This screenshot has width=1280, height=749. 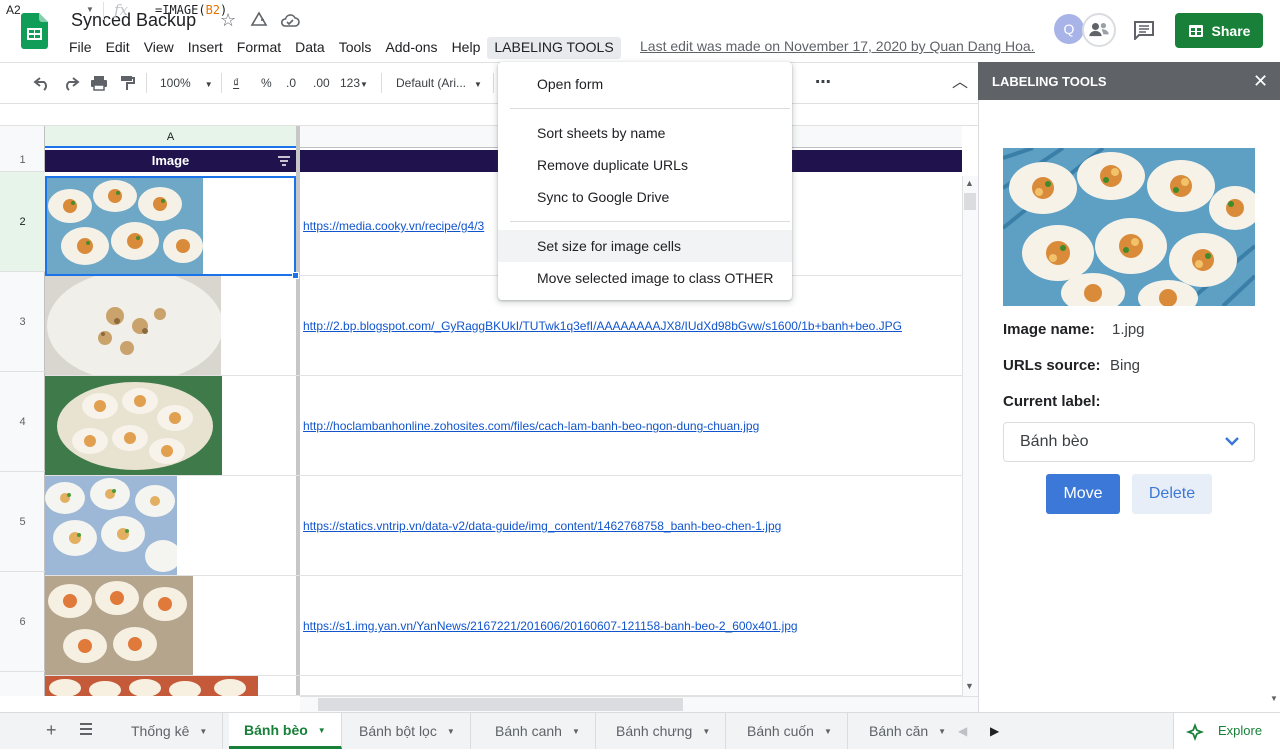 I want to click on menu-set-image-size: Set size for image cells, so click(x=645, y=246).